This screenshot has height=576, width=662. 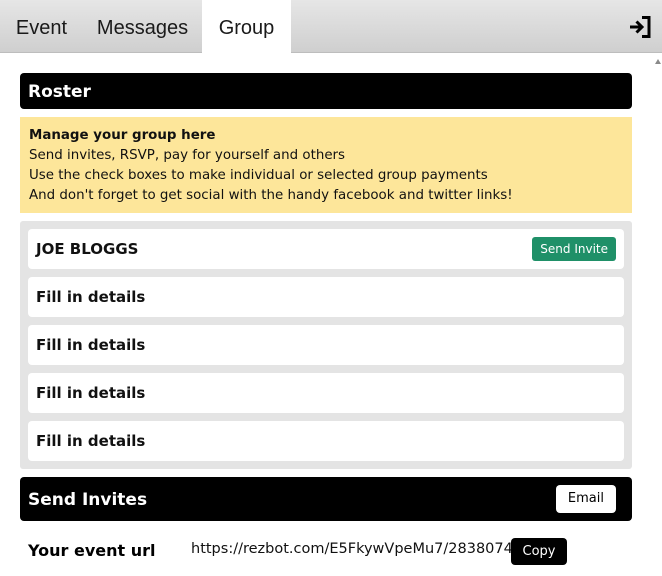 I want to click on scrollbar, so click(x=658, y=314).